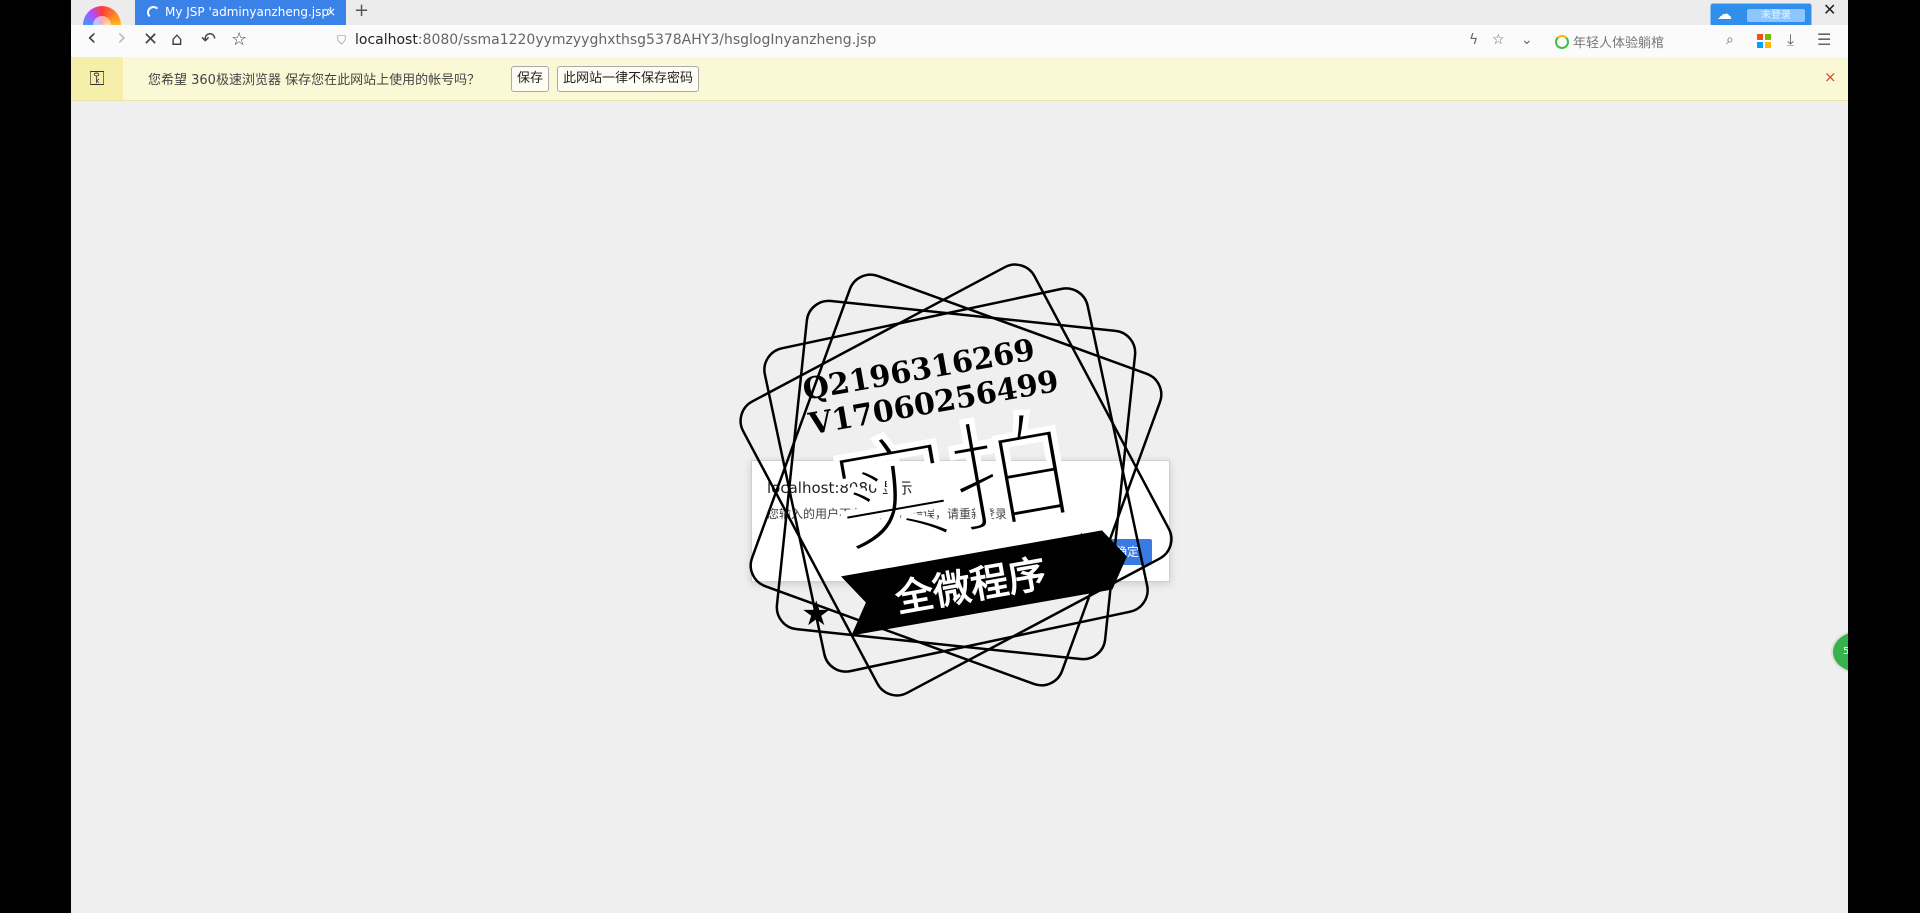 The image size is (1920, 913). I want to click on undo-icon: ↶, so click(208, 40).